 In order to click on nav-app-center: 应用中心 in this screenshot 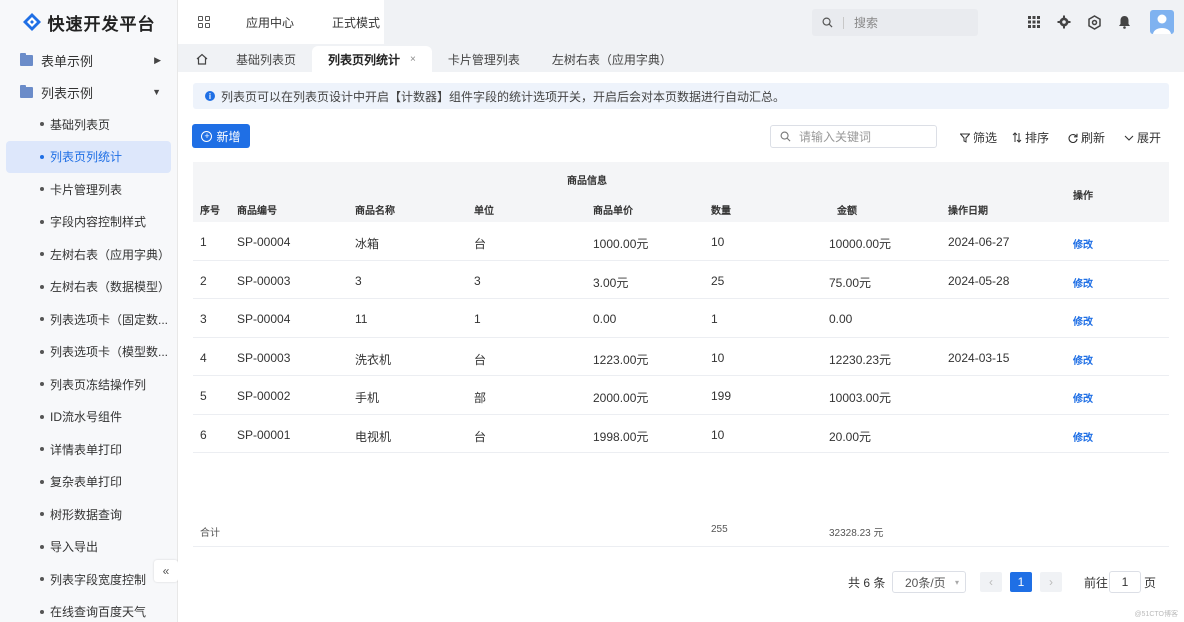, I will do `click(270, 22)`.